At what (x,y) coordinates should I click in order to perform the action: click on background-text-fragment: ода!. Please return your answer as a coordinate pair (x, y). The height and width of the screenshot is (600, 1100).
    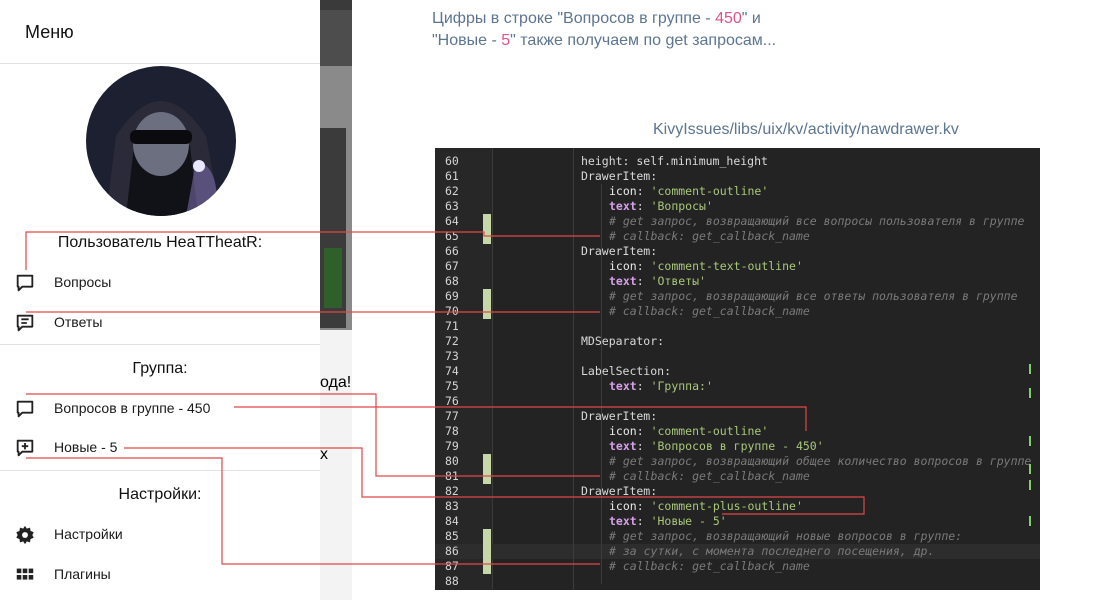
    Looking at the image, I should click on (336, 382).